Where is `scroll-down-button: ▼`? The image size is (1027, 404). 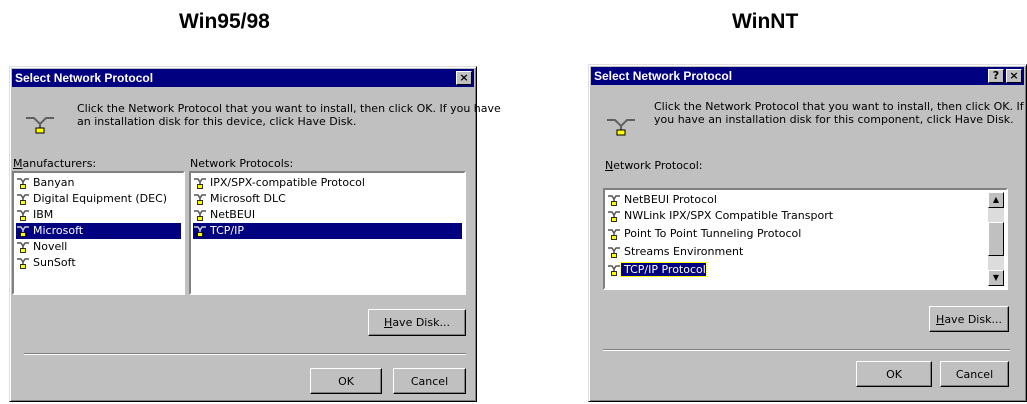 scroll-down-button: ▼ is located at coordinates (996, 278).